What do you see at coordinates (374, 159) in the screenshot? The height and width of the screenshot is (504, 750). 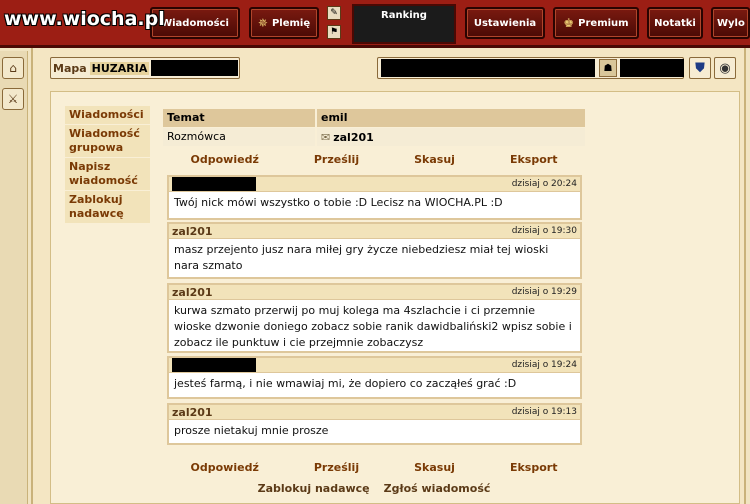 I see `action-row-top: Odpowiedź Prześlij Skasuj Eksport` at bounding box center [374, 159].